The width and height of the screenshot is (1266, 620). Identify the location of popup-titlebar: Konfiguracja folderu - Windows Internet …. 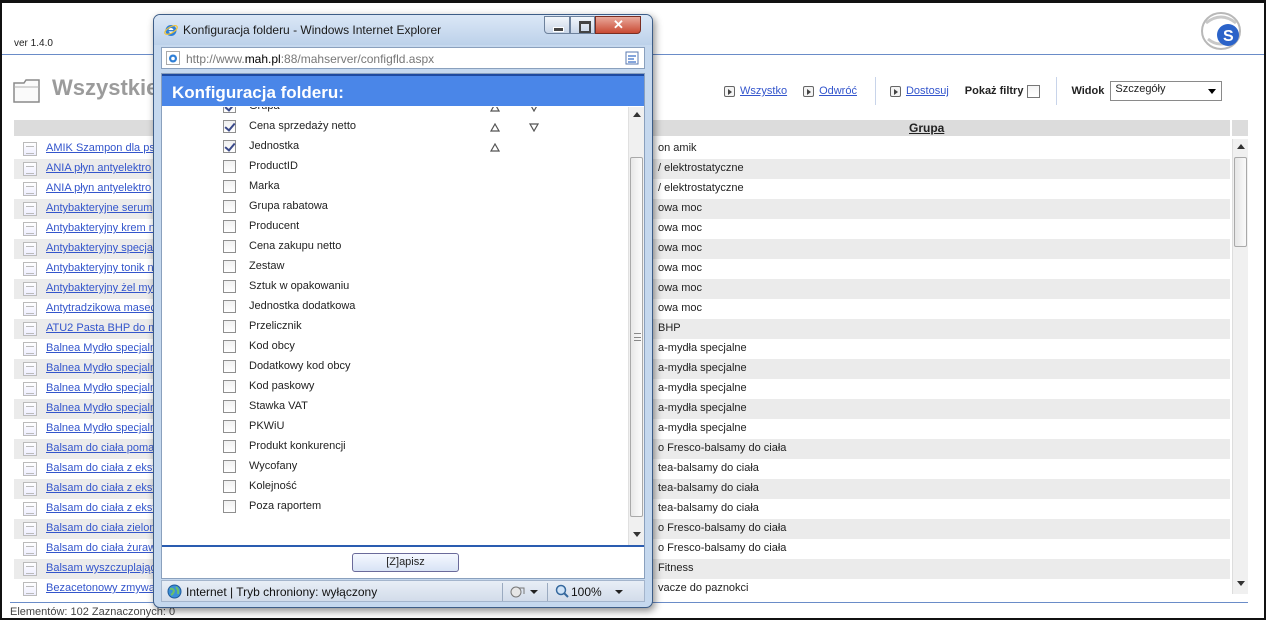
(403, 30).